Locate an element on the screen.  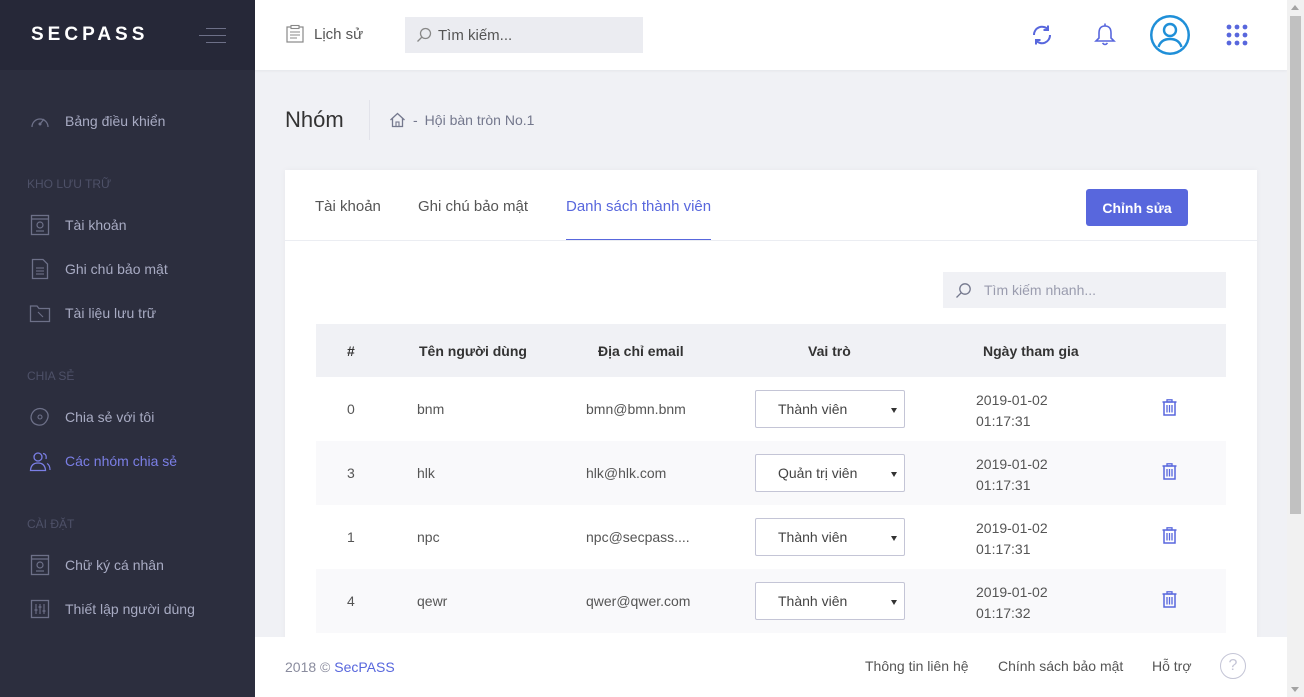
tab-accounts: Tài khoản is located at coordinates (348, 218).